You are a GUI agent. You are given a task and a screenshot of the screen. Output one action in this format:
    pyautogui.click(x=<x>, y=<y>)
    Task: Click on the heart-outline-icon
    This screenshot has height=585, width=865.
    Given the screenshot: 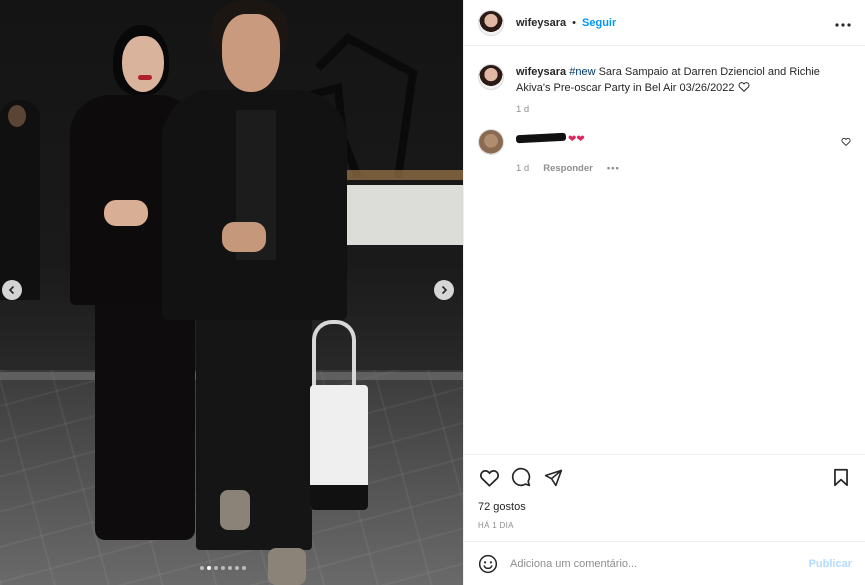 What is the action you would take?
    pyautogui.click(x=846, y=142)
    